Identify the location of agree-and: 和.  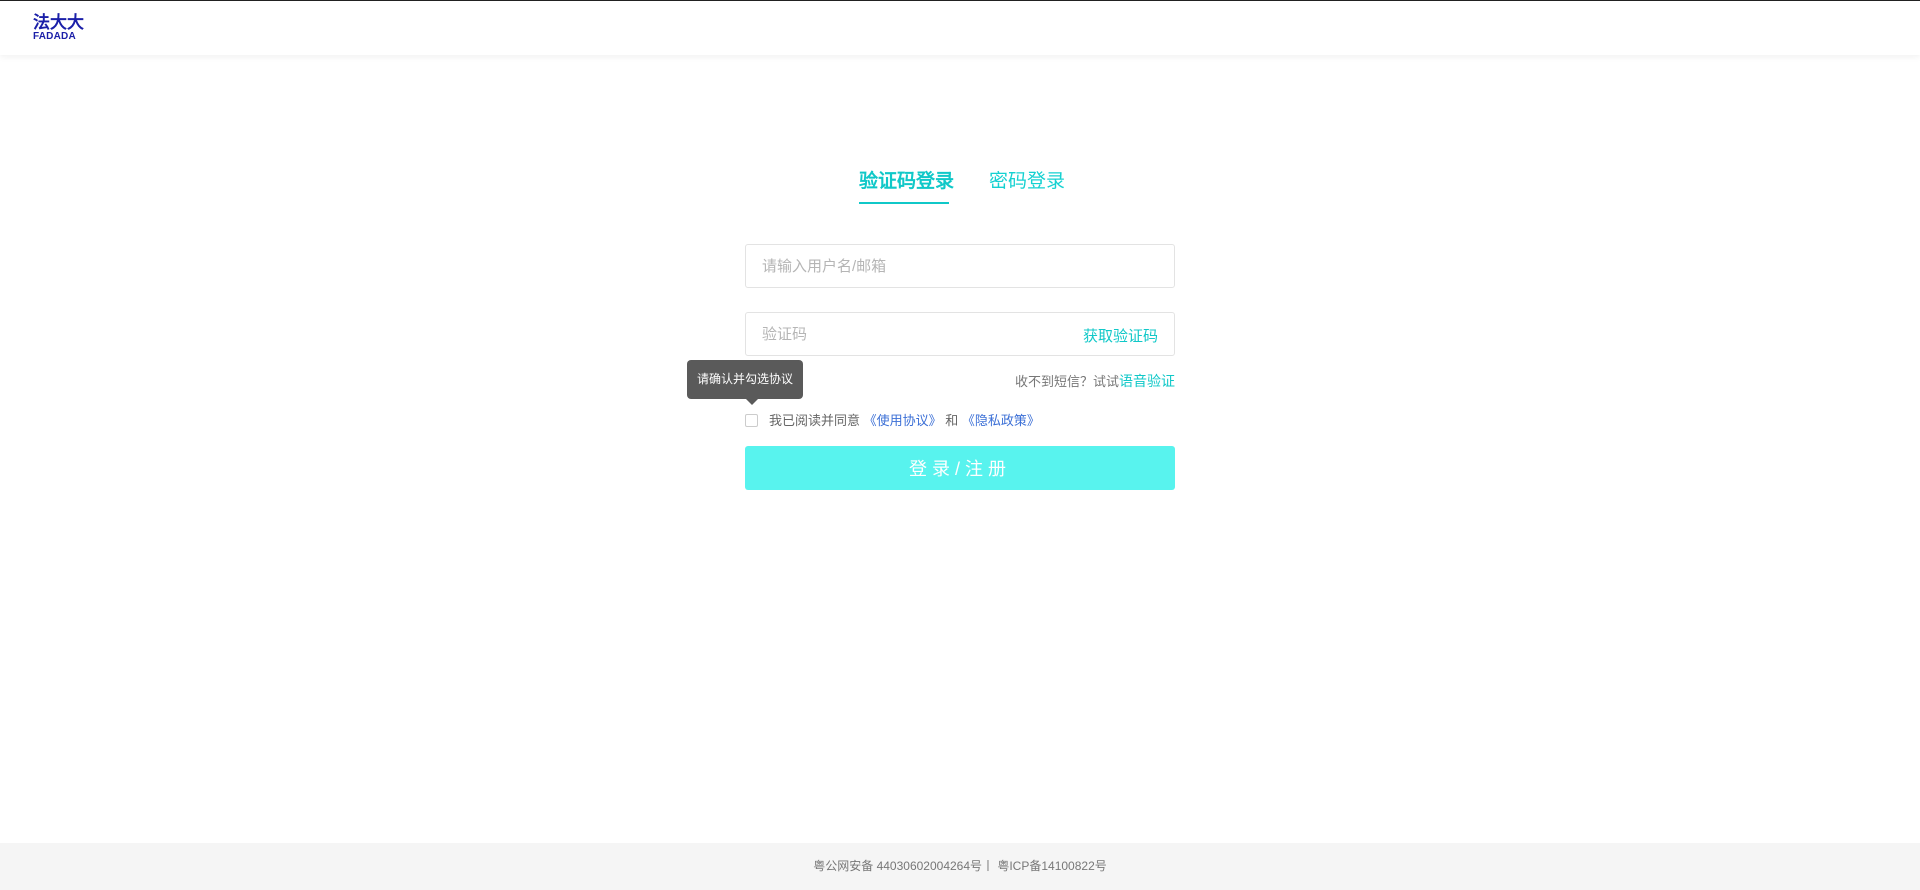
(952, 420).